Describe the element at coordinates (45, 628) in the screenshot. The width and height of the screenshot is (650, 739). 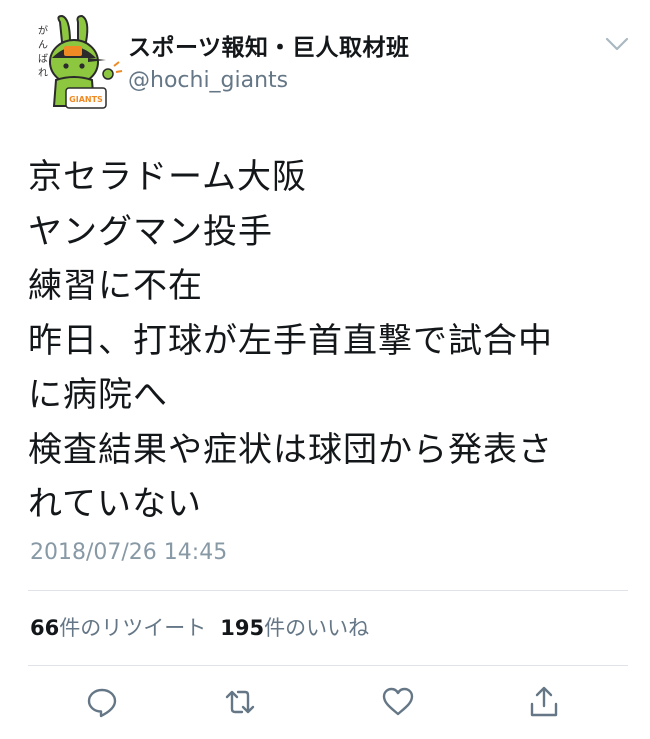
I see `retweets-count: 66` at that location.